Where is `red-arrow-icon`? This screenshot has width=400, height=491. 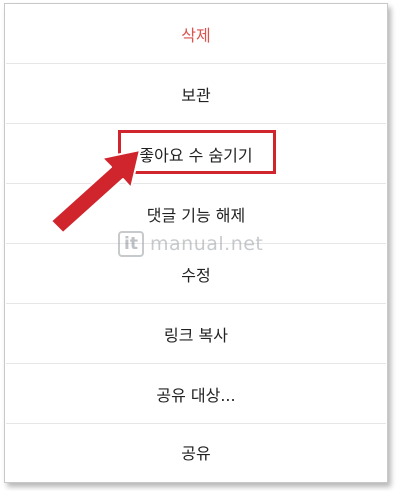 red-arrow-icon is located at coordinates (95, 191).